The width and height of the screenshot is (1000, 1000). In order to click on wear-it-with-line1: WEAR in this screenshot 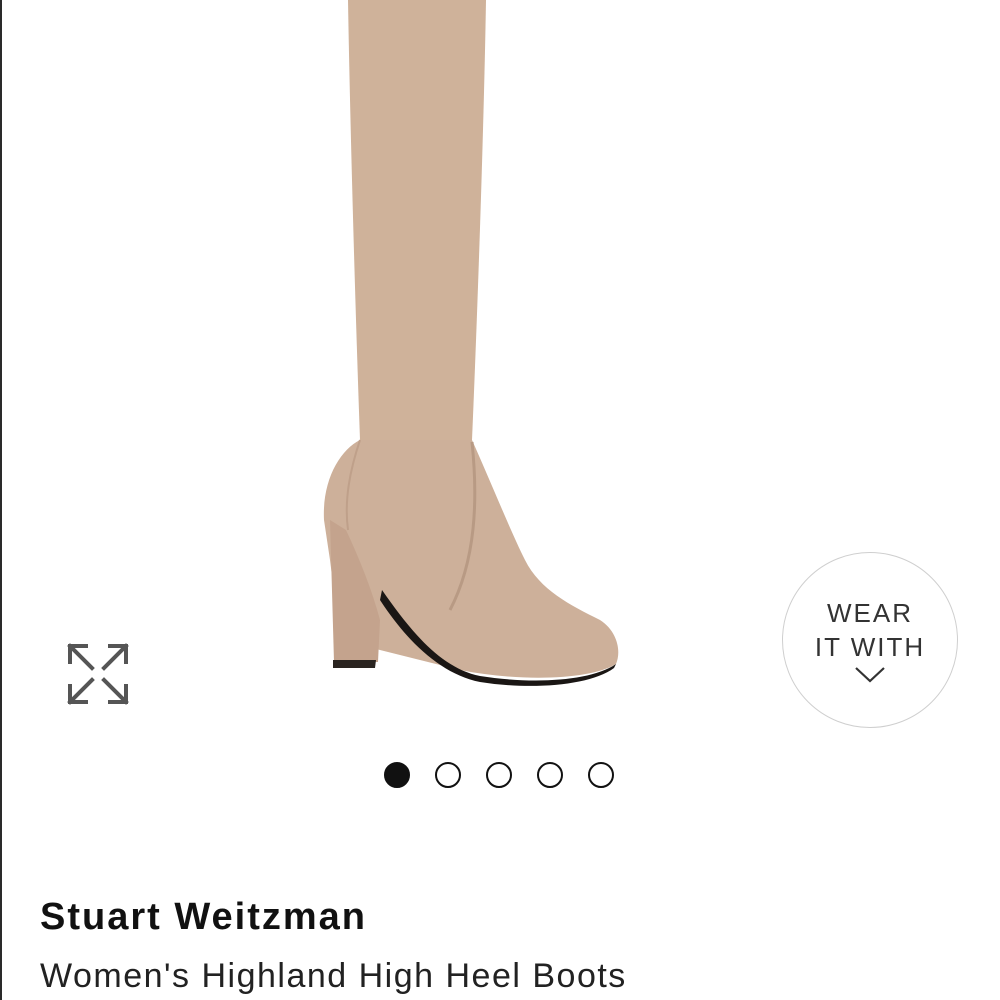, I will do `click(870, 613)`.